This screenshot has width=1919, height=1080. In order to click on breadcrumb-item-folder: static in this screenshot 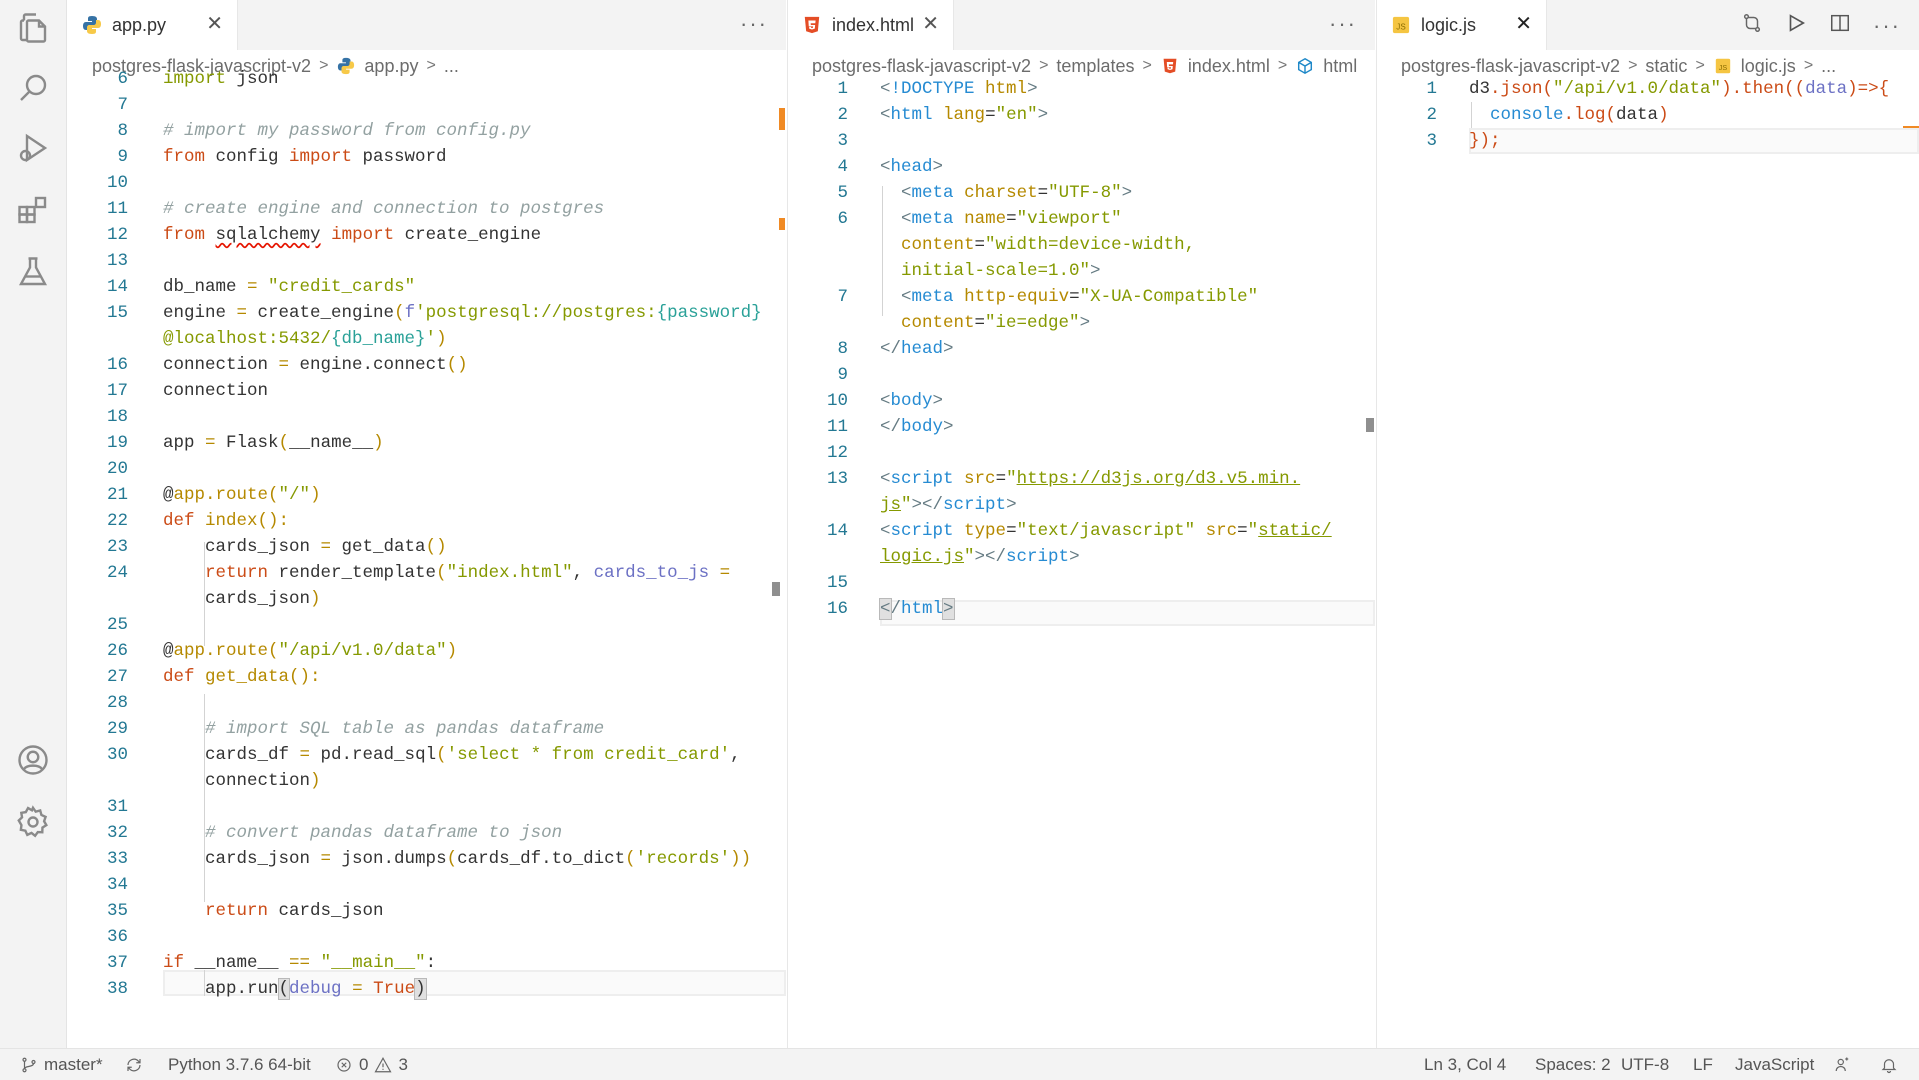, I will do `click(1666, 66)`.